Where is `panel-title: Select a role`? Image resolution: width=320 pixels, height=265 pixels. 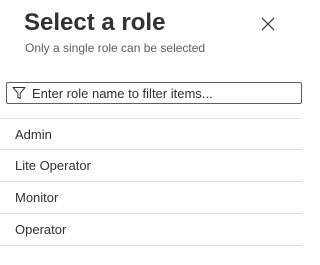 panel-title: Select a role is located at coordinates (95, 22).